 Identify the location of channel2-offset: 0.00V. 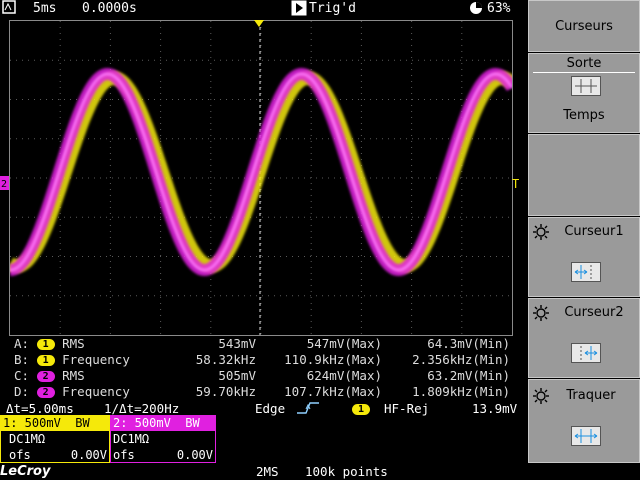
(194, 455).